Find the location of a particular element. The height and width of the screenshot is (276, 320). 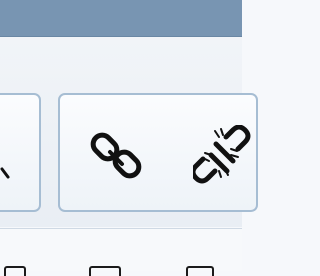

ribbon-group-left is located at coordinates (20, 152).